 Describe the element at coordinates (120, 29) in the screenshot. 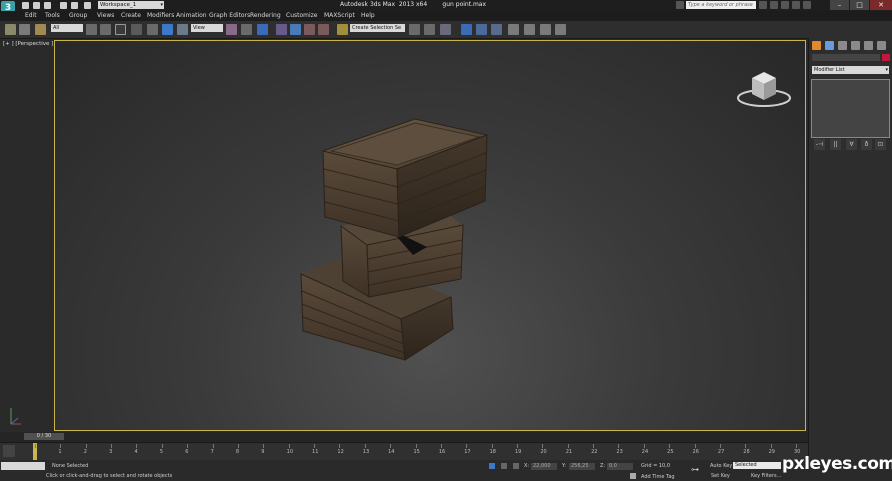

I see `rectangular-selection-icon` at that location.